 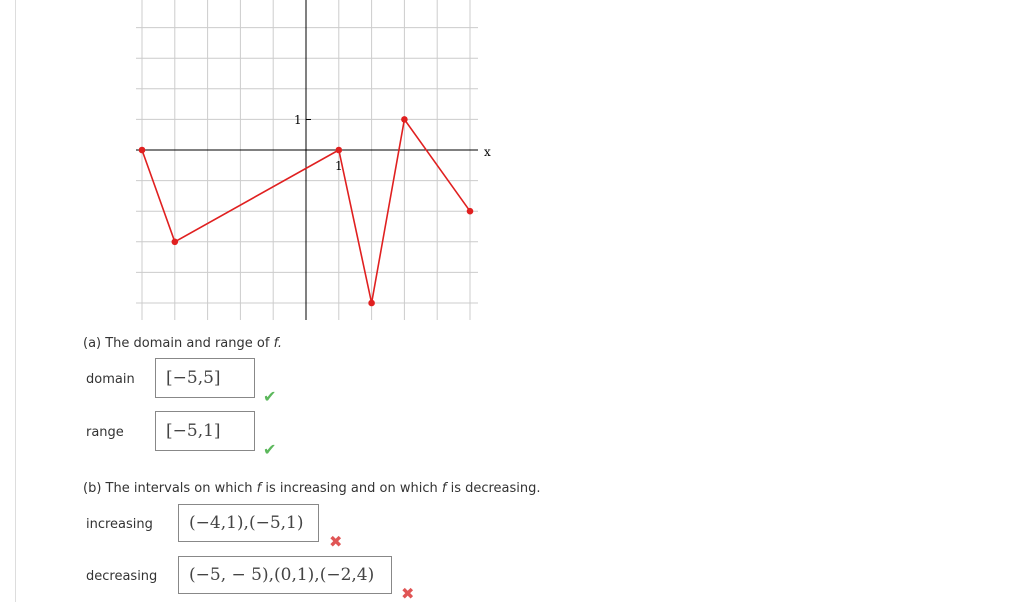 I want to click on domain-input: [−5,5], so click(x=205, y=378).